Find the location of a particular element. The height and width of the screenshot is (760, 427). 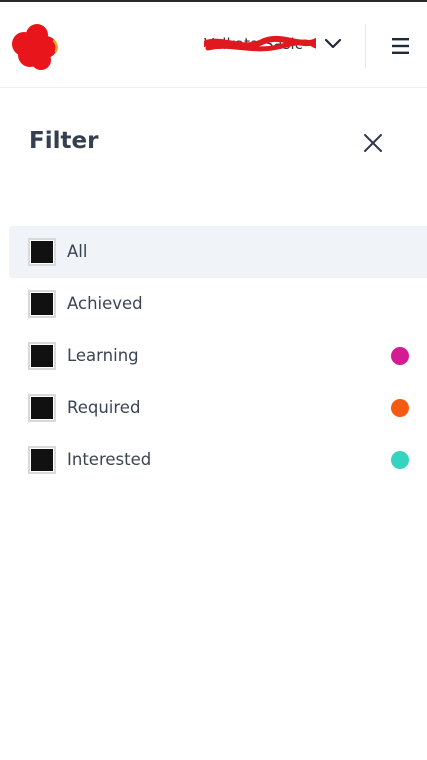

app-header: Valkata Sasic is located at coordinates (213, 45).